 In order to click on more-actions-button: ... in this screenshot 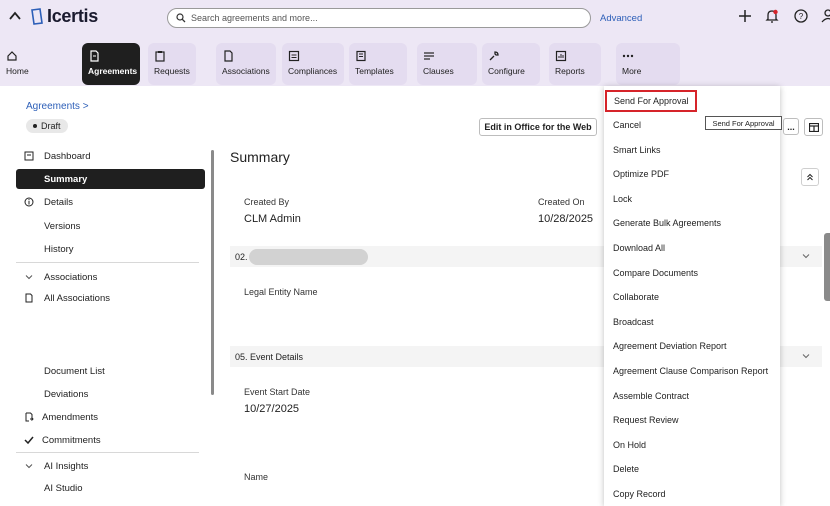, I will do `click(791, 126)`.